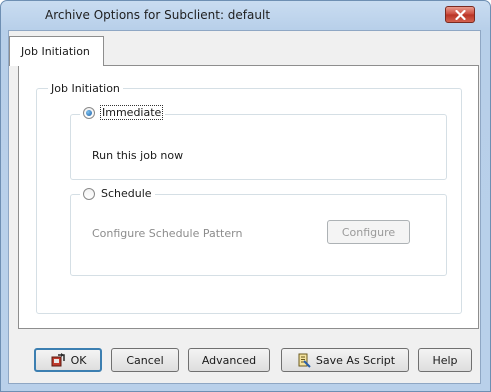  I want to click on cancel-button: Cancel, so click(145, 360).